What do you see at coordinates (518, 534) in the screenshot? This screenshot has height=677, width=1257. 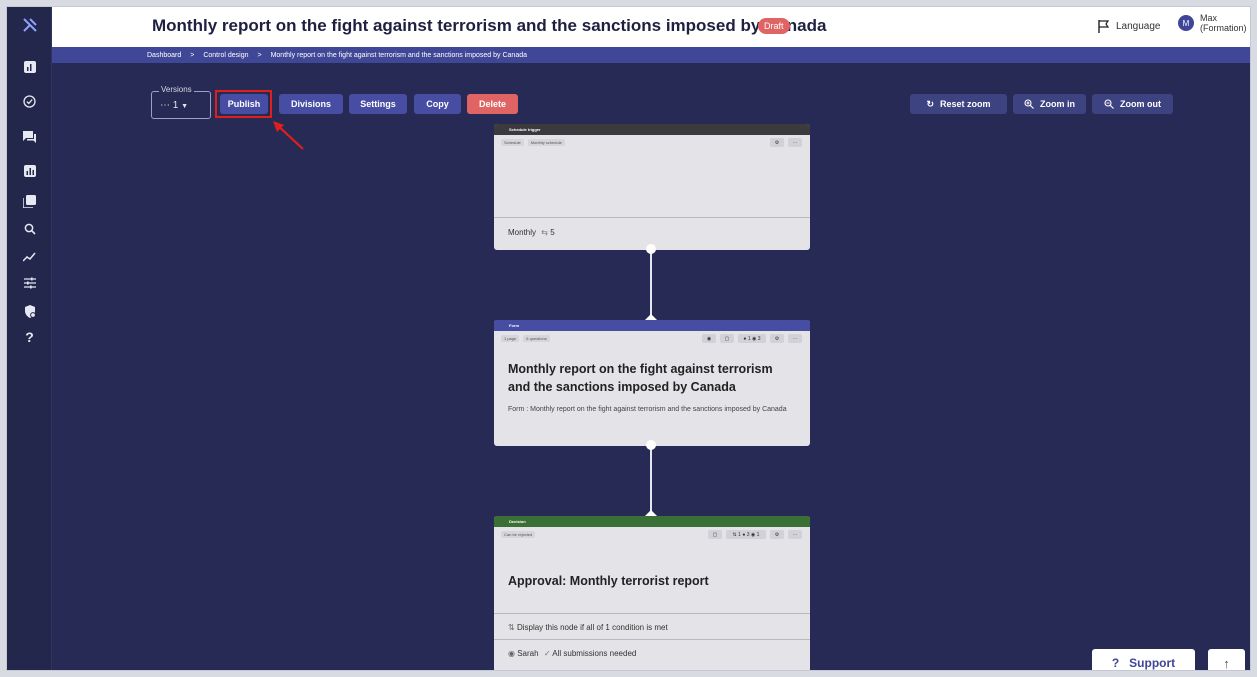 I see `tag-can-be-rejected: Can be rejected` at bounding box center [518, 534].